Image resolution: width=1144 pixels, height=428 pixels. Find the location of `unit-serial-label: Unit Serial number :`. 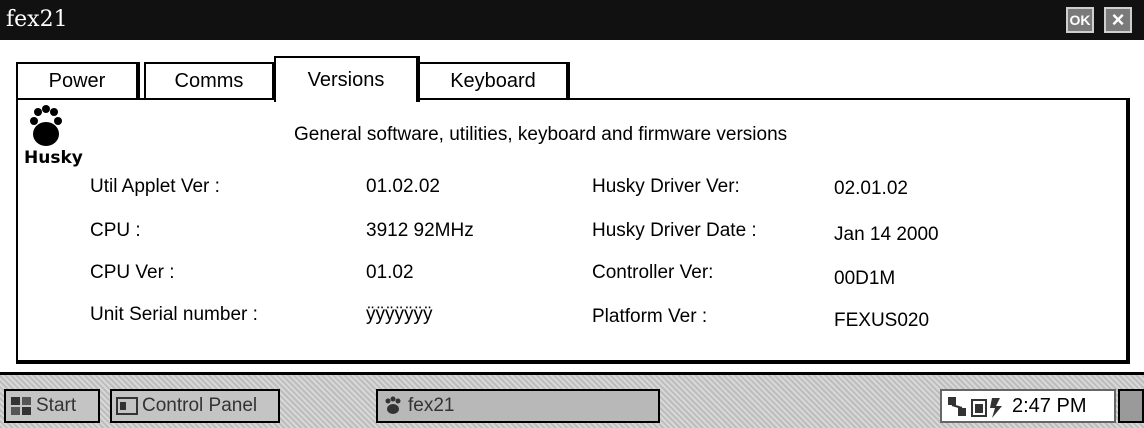

unit-serial-label: Unit Serial number : is located at coordinates (174, 314).